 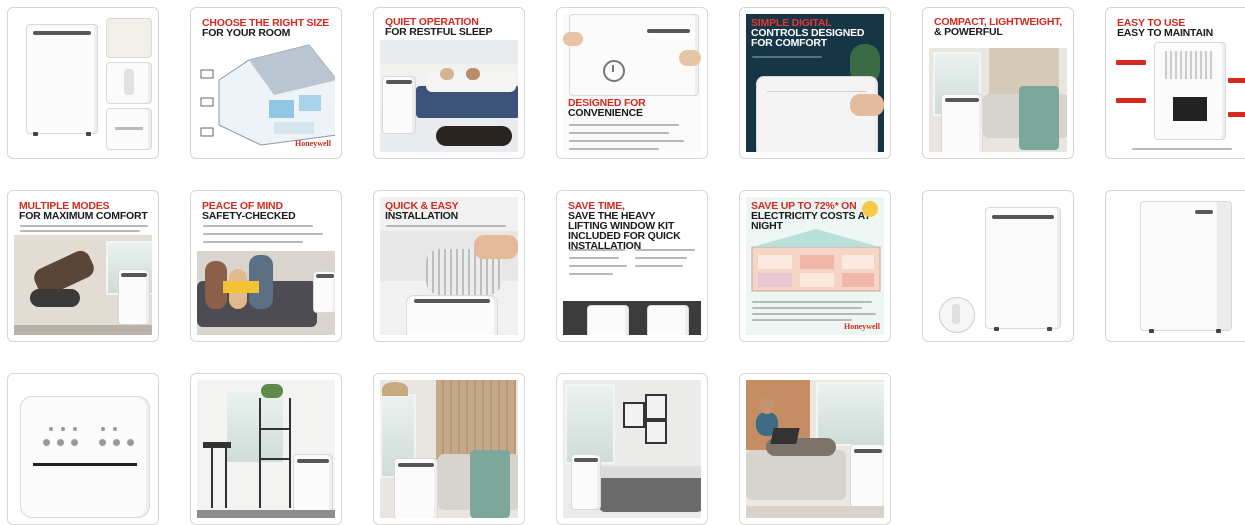 I want to click on thumbnail-image: QUIET OPERATION FOR RESTFUL SLEEP, so click(x=449, y=83).